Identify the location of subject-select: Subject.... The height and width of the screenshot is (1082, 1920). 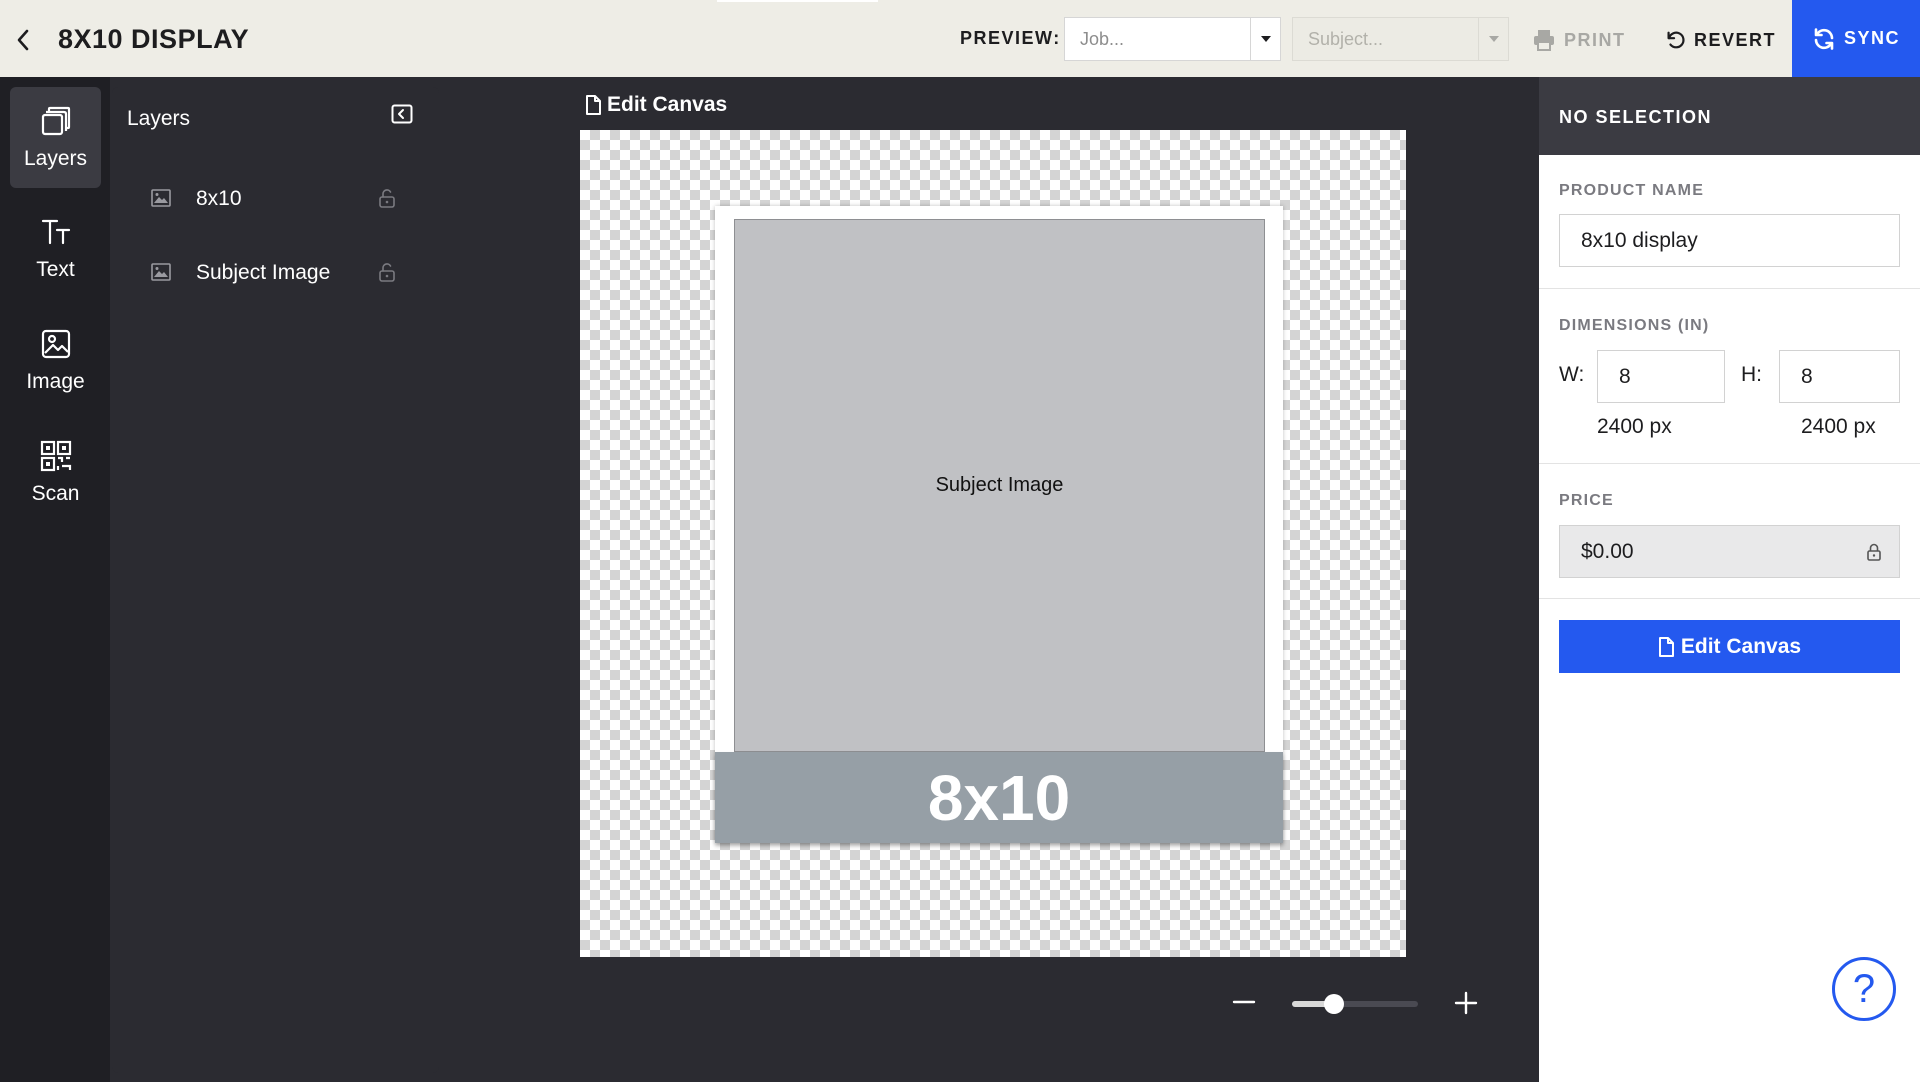
(1400, 39).